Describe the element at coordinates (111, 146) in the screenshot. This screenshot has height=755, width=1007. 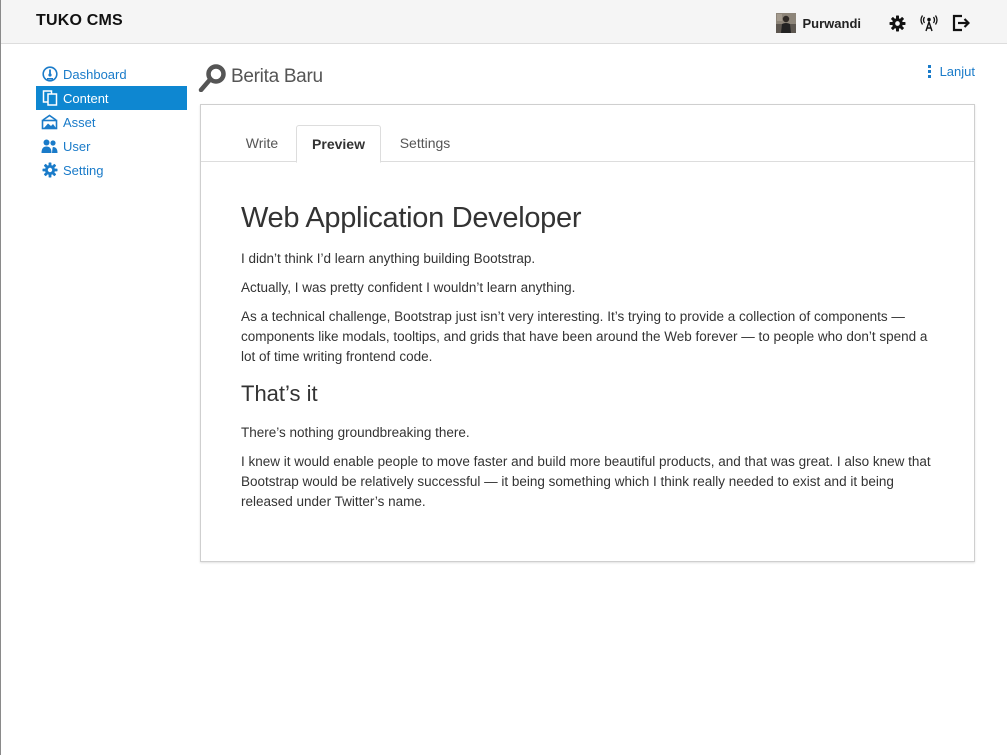
I see `sidebar-item-user: User` at that location.